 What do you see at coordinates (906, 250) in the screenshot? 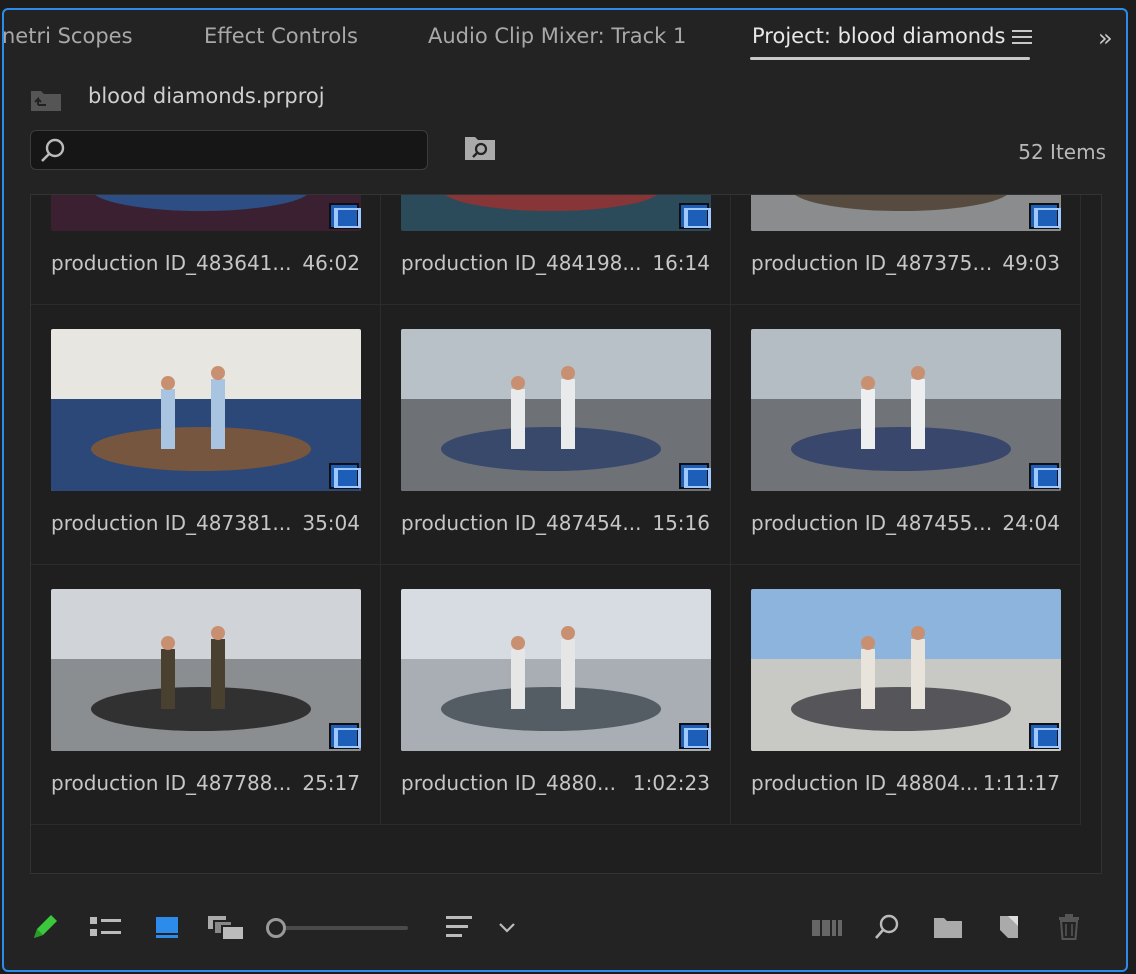
I see `clip-item: production ID_4873751... 49:03` at bounding box center [906, 250].